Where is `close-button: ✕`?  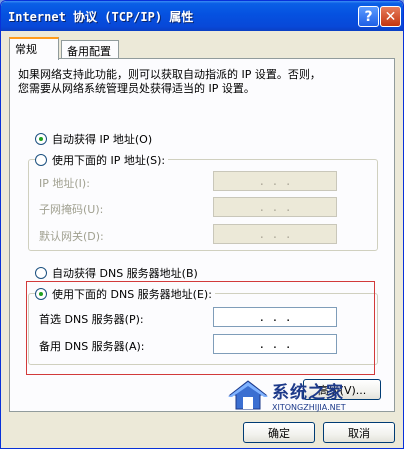
close-button: ✕ is located at coordinates (390, 16).